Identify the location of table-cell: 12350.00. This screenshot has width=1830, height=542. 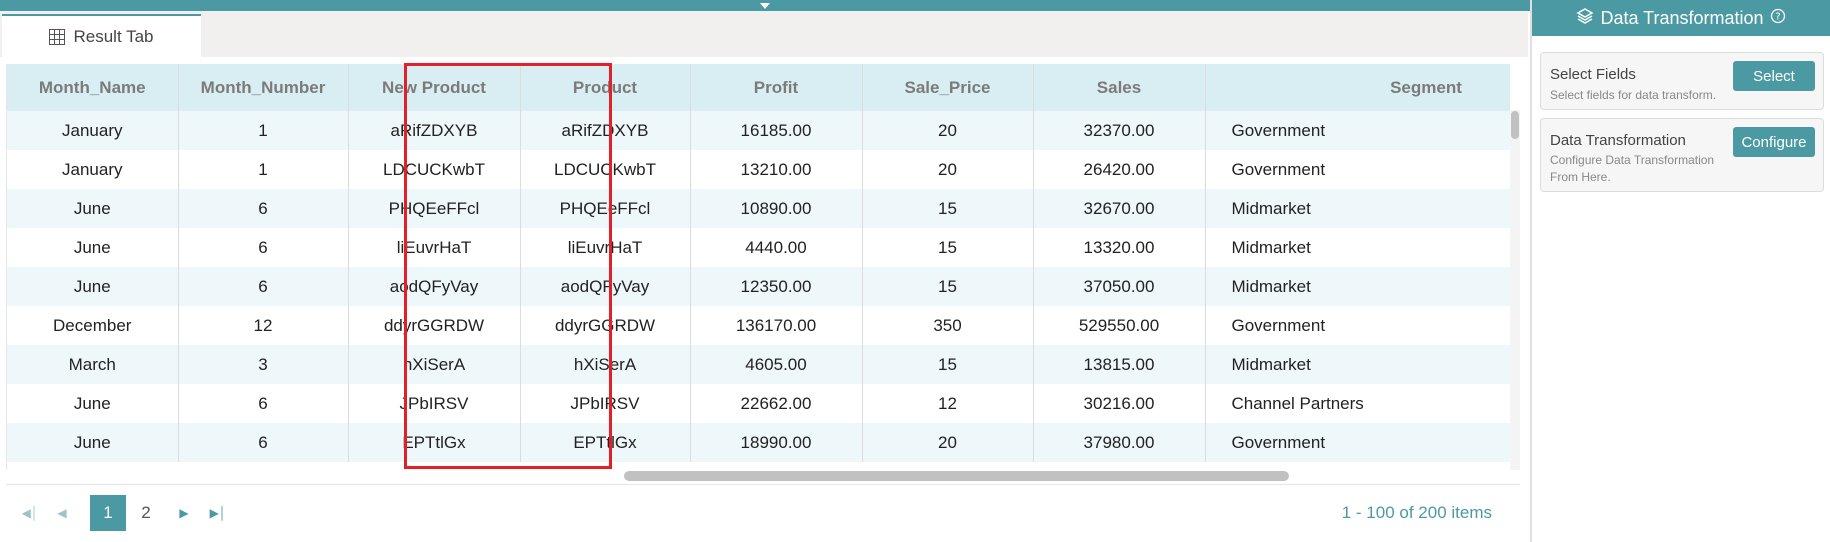
(776, 286).